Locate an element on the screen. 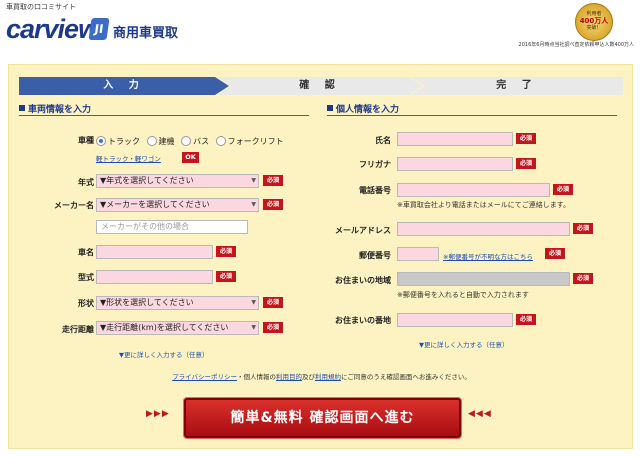 This screenshot has height=457, width=640. zip-lookup-link-text: ※郵便番号が不明な方はこちら is located at coordinates (488, 257).